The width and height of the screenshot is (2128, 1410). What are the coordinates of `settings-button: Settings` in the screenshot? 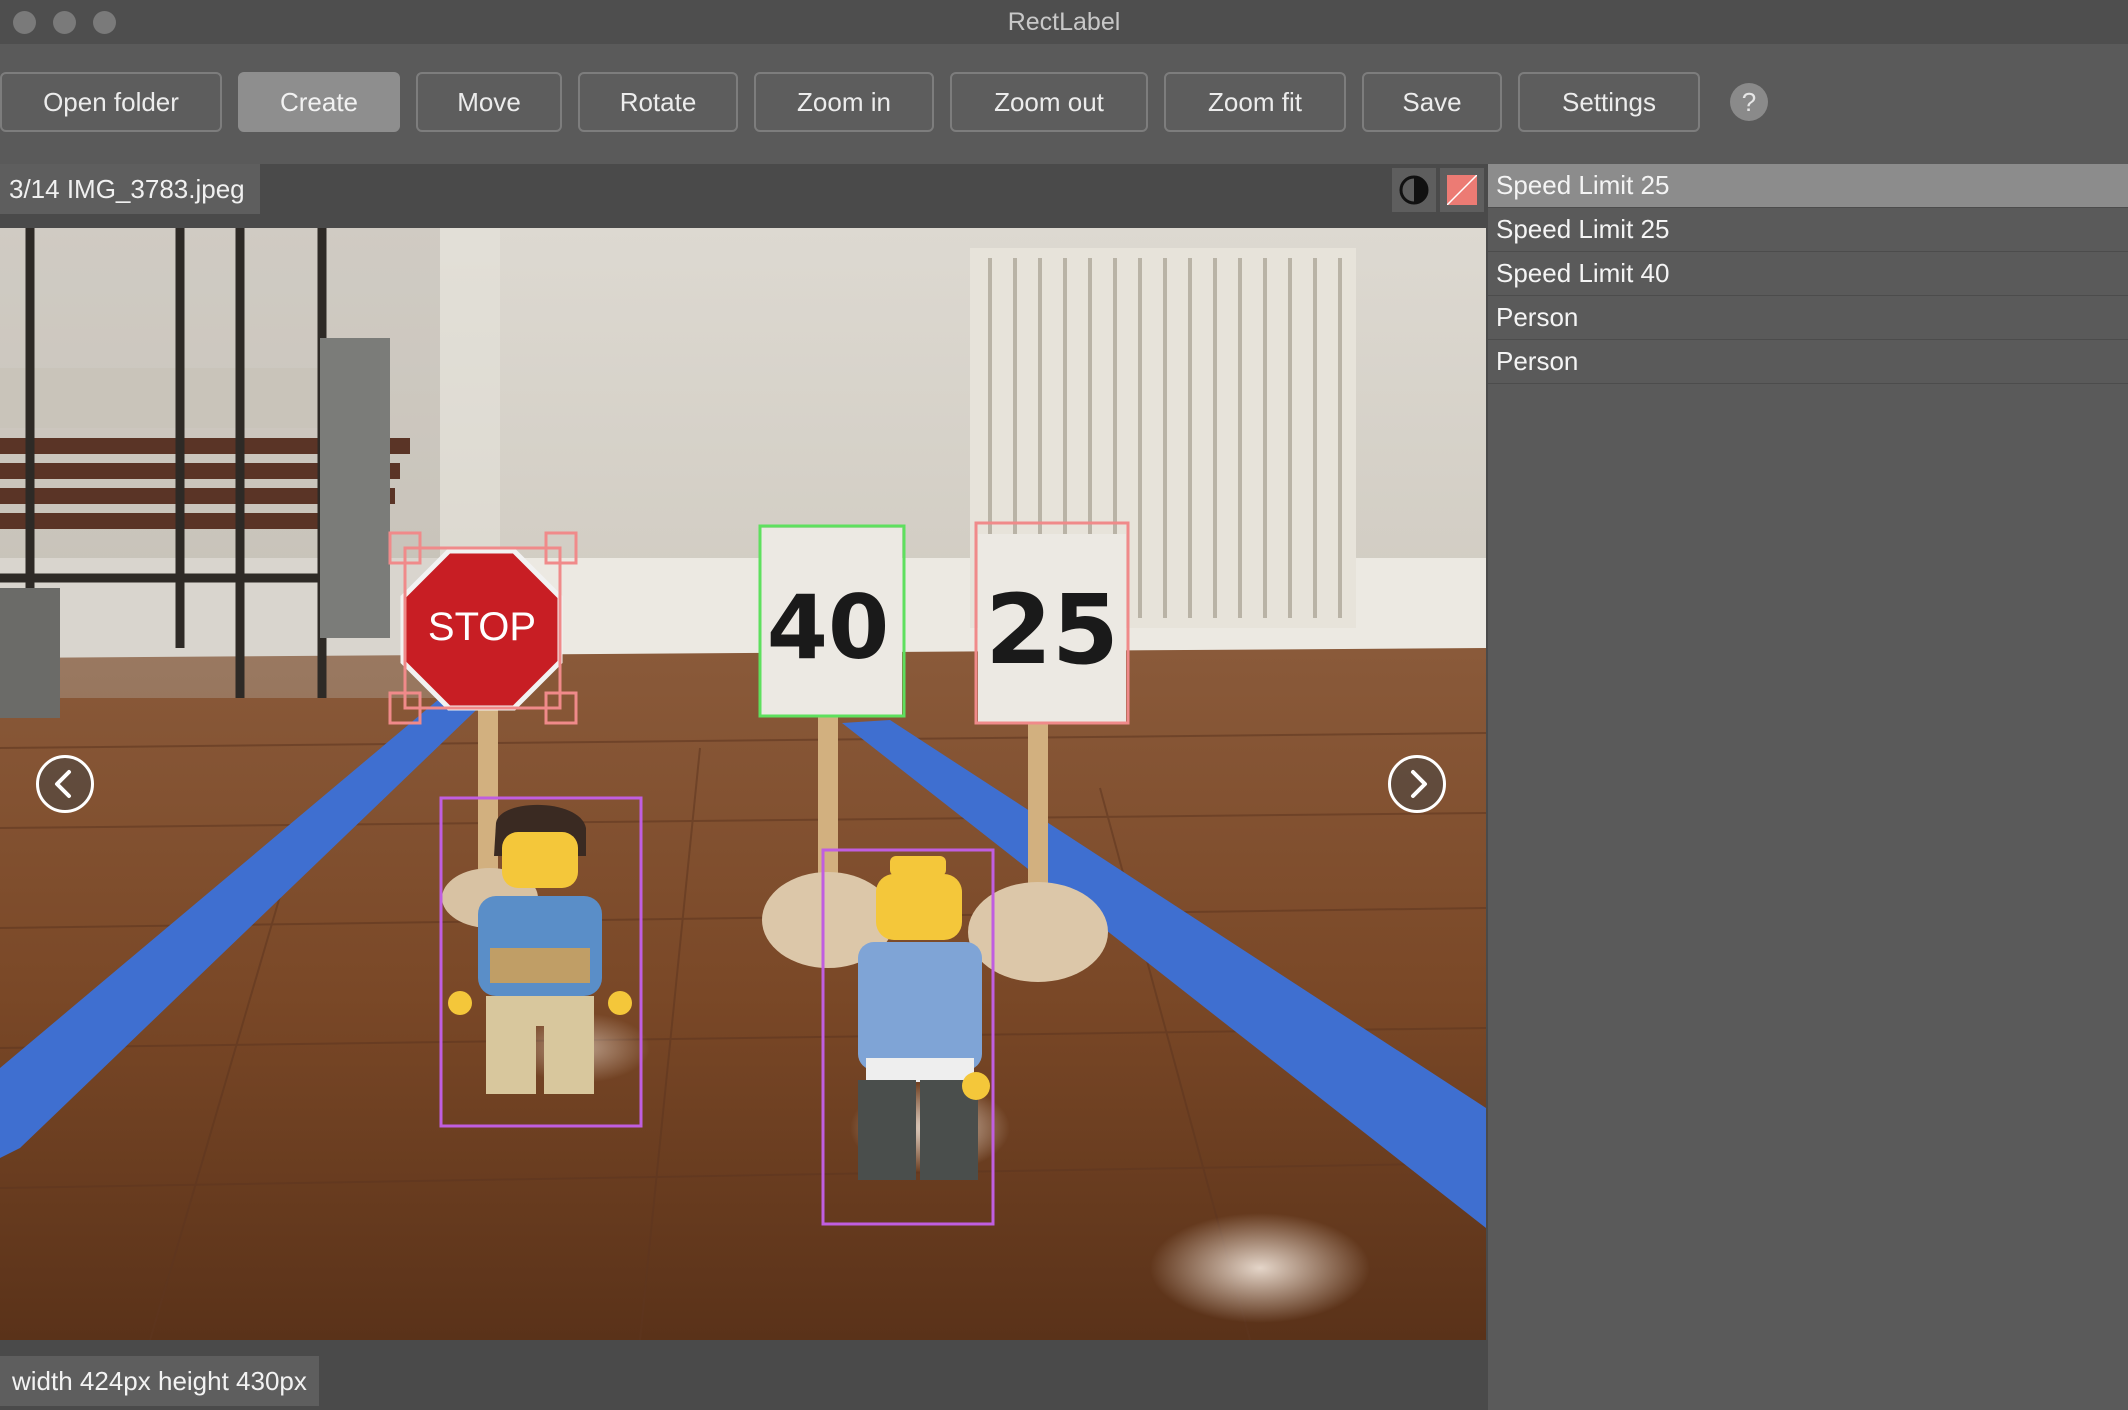 It's located at (1609, 102).